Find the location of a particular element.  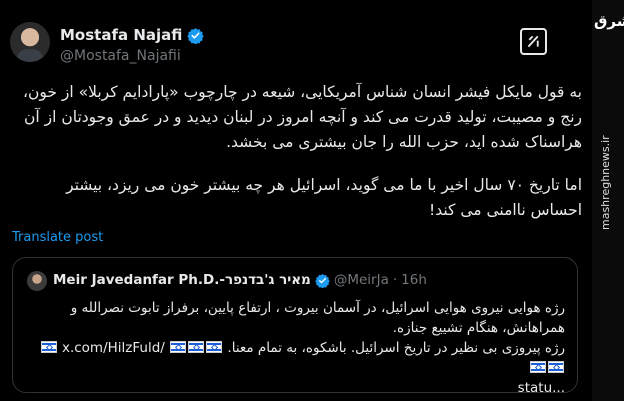

author-name-row: Mostafa Najafi is located at coordinates (132, 35).